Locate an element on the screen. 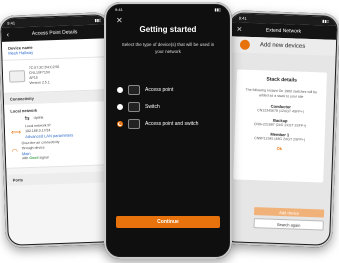 The width and height of the screenshot is (339, 263). signal-post: signal is located at coordinates (44, 157).